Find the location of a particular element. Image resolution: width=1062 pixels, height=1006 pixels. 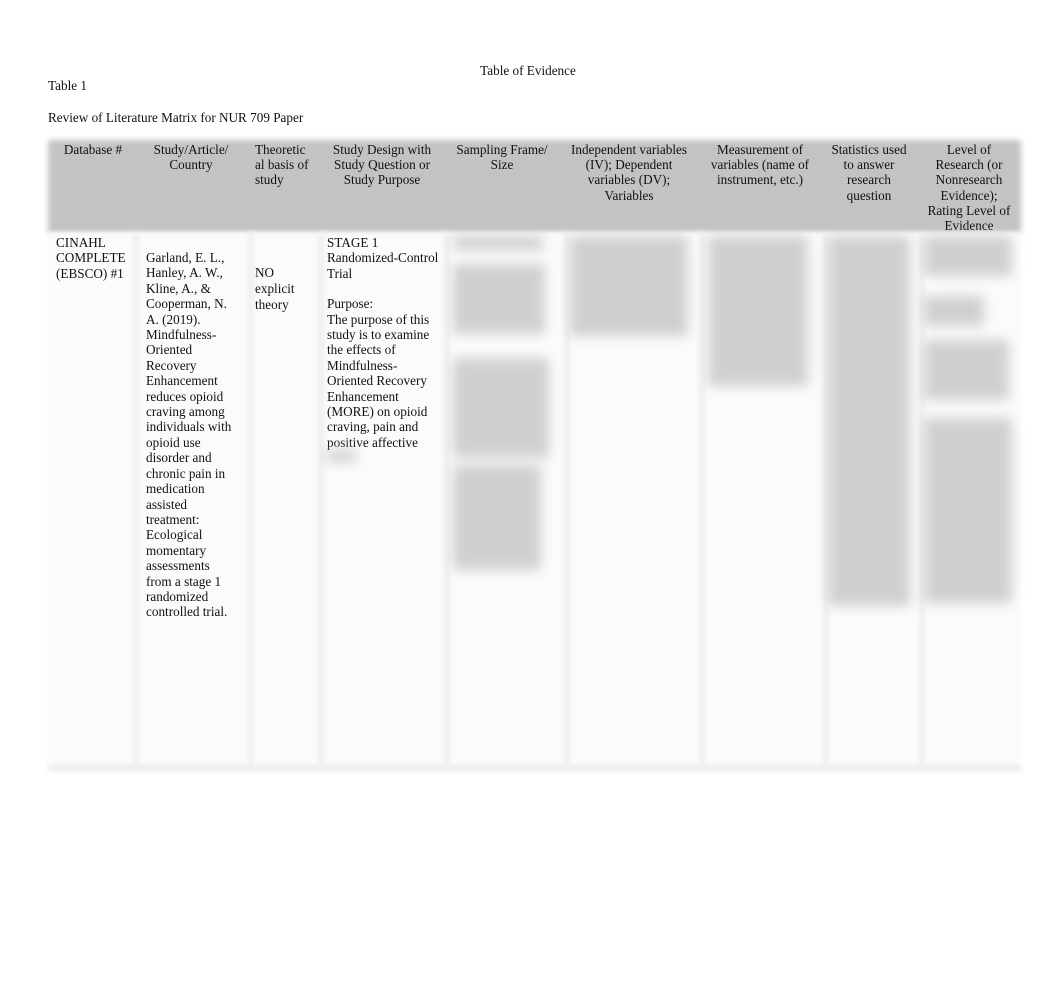

cell-database: CINAHL COMPLETE (EBSCO) #1 is located at coordinates (91, 258).